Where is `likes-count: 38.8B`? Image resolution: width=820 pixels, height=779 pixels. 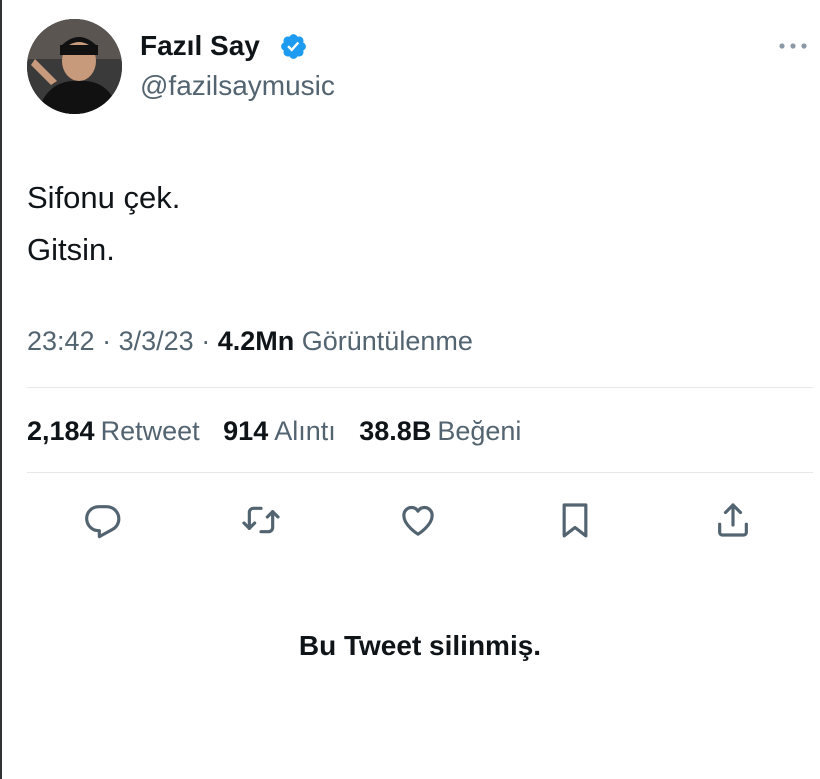
likes-count: 38.8B is located at coordinates (395, 431).